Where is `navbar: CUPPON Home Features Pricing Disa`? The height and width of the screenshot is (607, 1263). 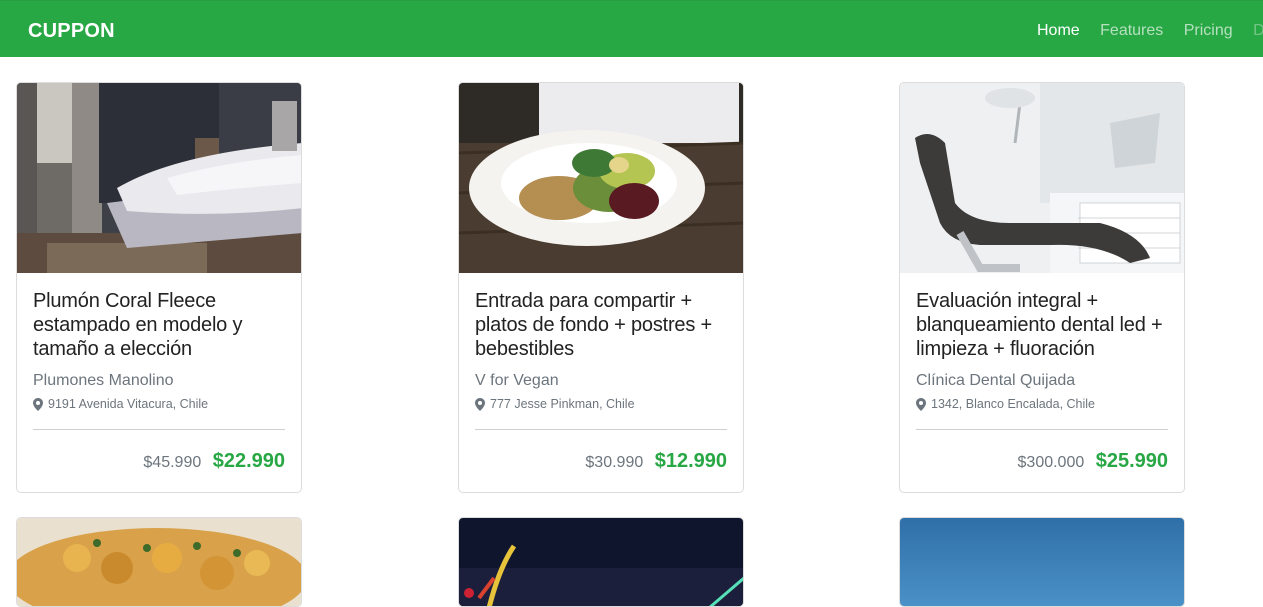 navbar: CUPPON Home Features Pricing Disa is located at coordinates (631, 28).